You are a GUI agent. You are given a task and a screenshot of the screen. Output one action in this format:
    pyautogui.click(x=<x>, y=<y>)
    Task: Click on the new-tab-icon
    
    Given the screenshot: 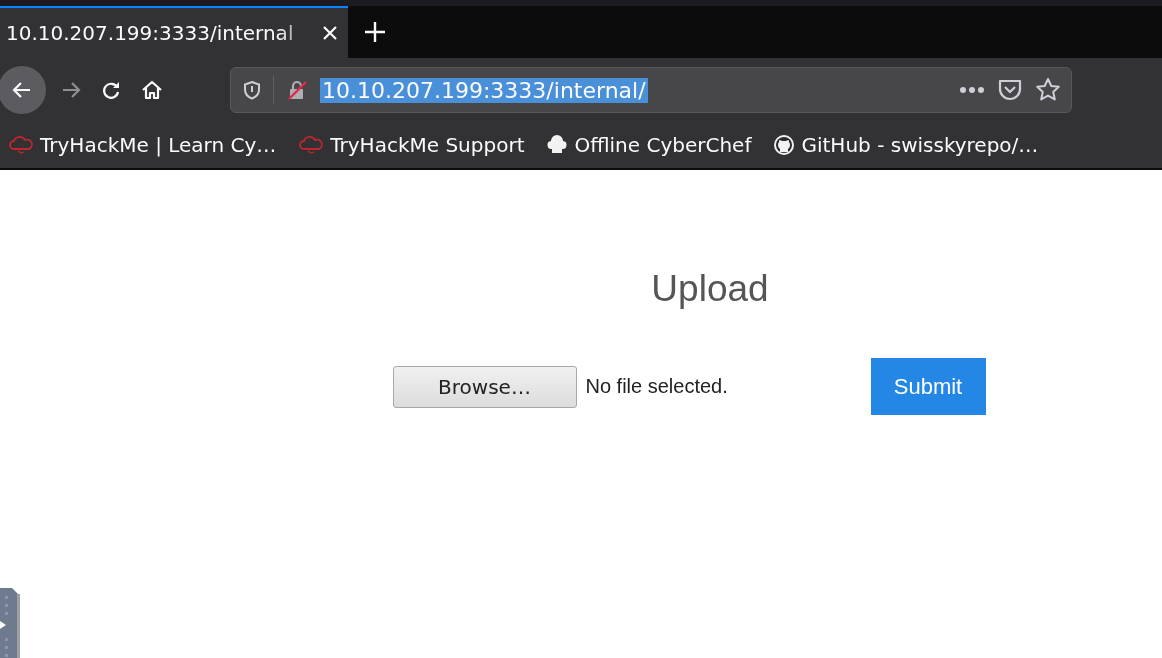 What is the action you would take?
    pyautogui.click(x=375, y=32)
    